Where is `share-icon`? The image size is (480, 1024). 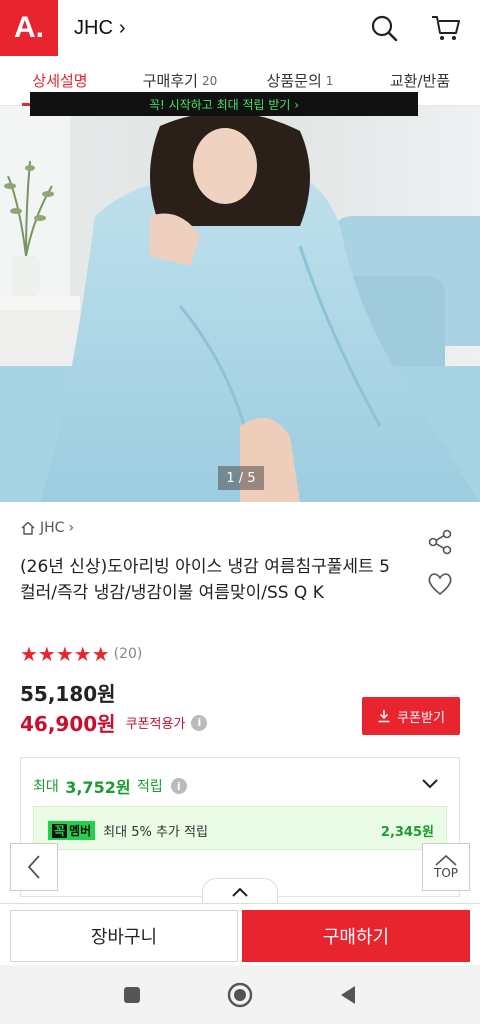 share-icon is located at coordinates (440, 542).